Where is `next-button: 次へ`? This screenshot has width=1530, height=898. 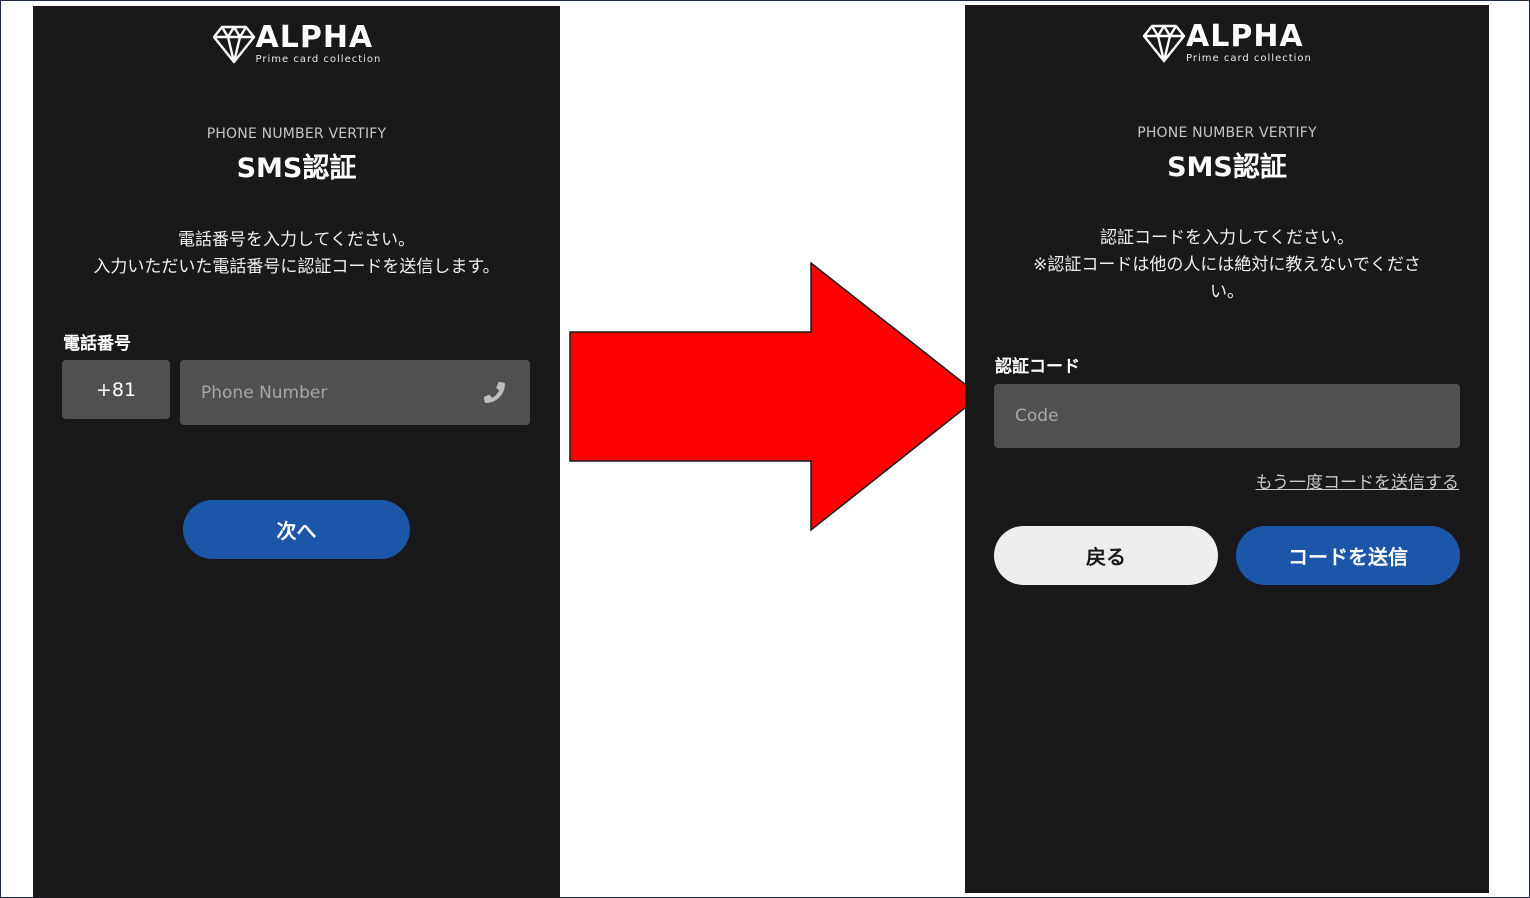
next-button: 次へ is located at coordinates (296, 529).